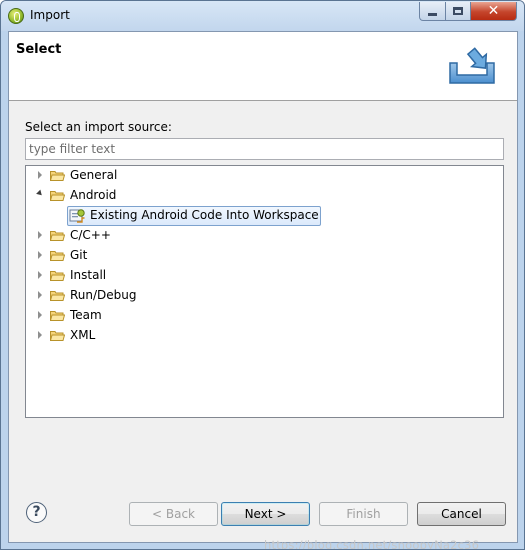 The height and width of the screenshot is (550, 525). Describe the element at coordinates (90, 235) in the screenshot. I see `tree-item-cpp: C/C++` at that location.